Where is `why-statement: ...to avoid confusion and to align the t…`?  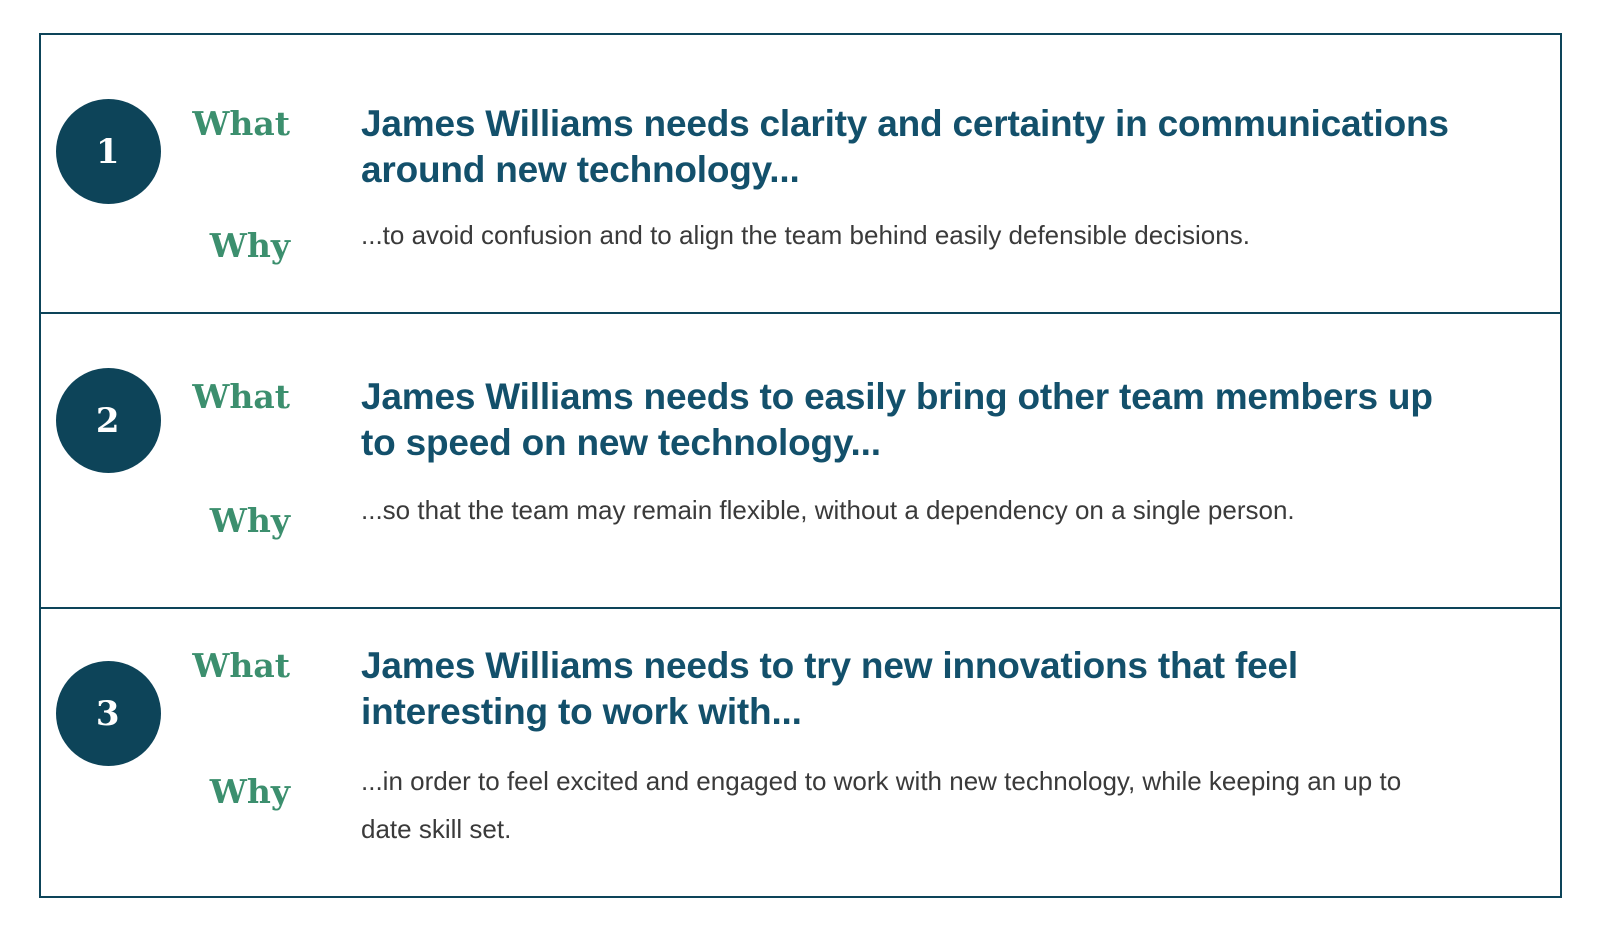 why-statement: ...to avoid confusion and to align the t… is located at coordinates (805, 234).